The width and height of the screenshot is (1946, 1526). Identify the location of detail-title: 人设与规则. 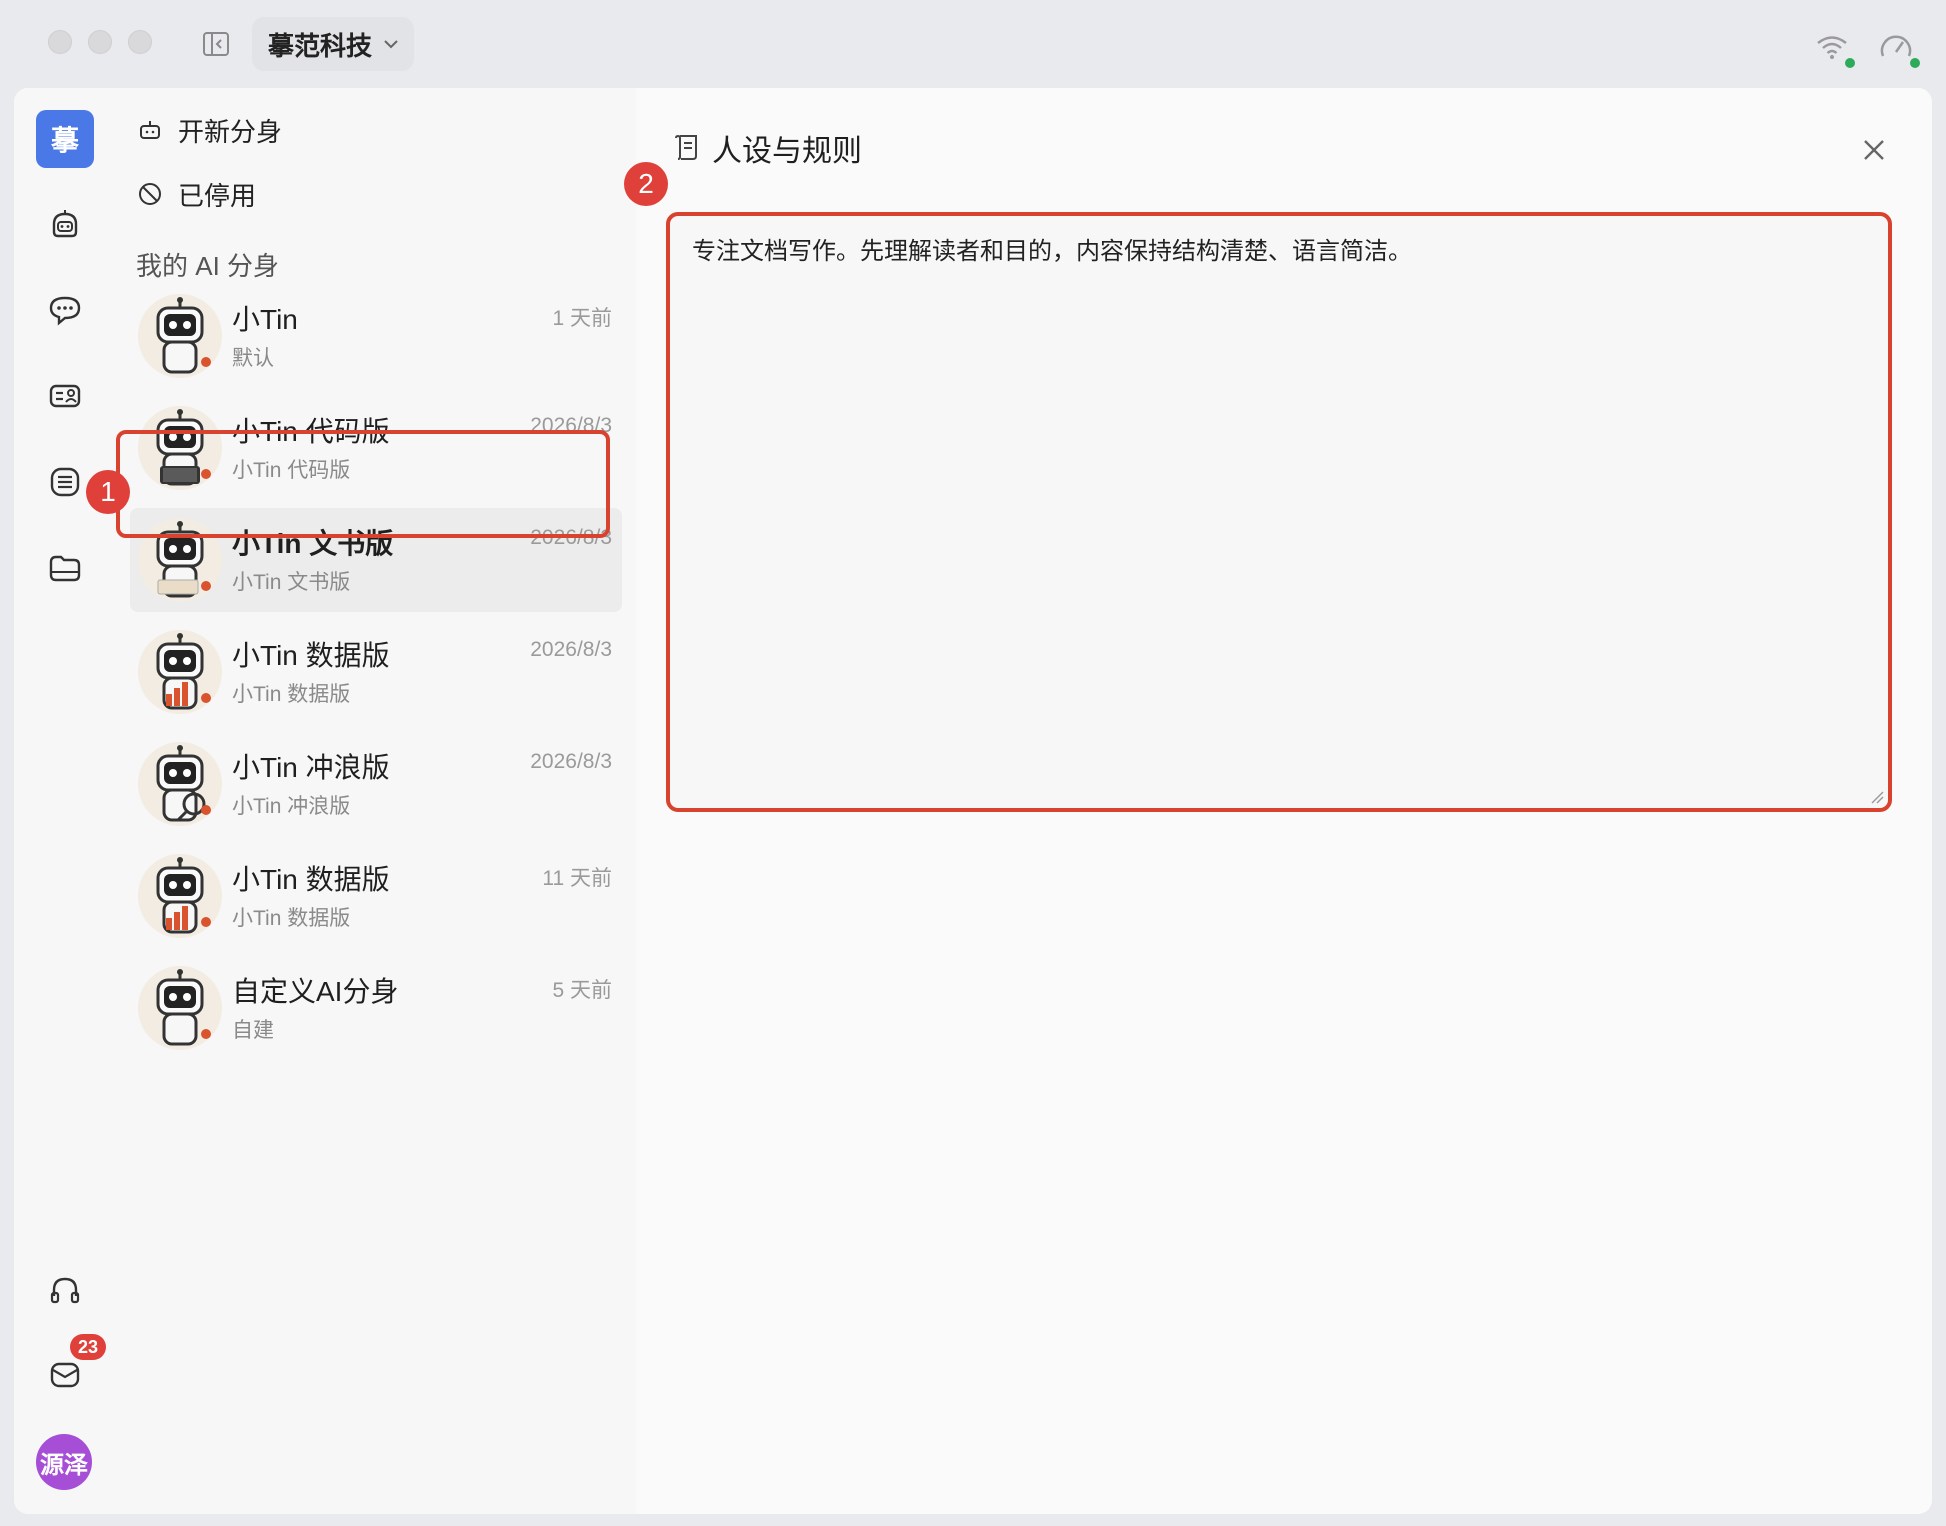
(787, 151).